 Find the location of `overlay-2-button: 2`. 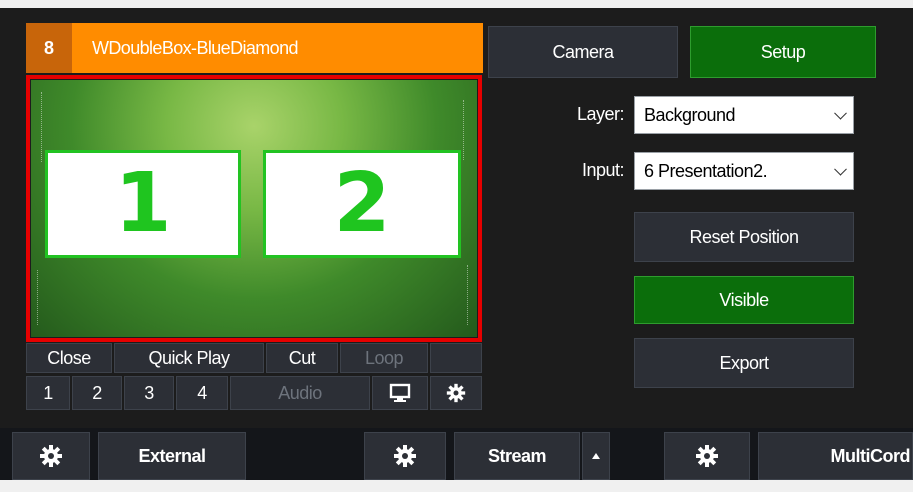

overlay-2-button: 2 is located at coordinates (97, 393).